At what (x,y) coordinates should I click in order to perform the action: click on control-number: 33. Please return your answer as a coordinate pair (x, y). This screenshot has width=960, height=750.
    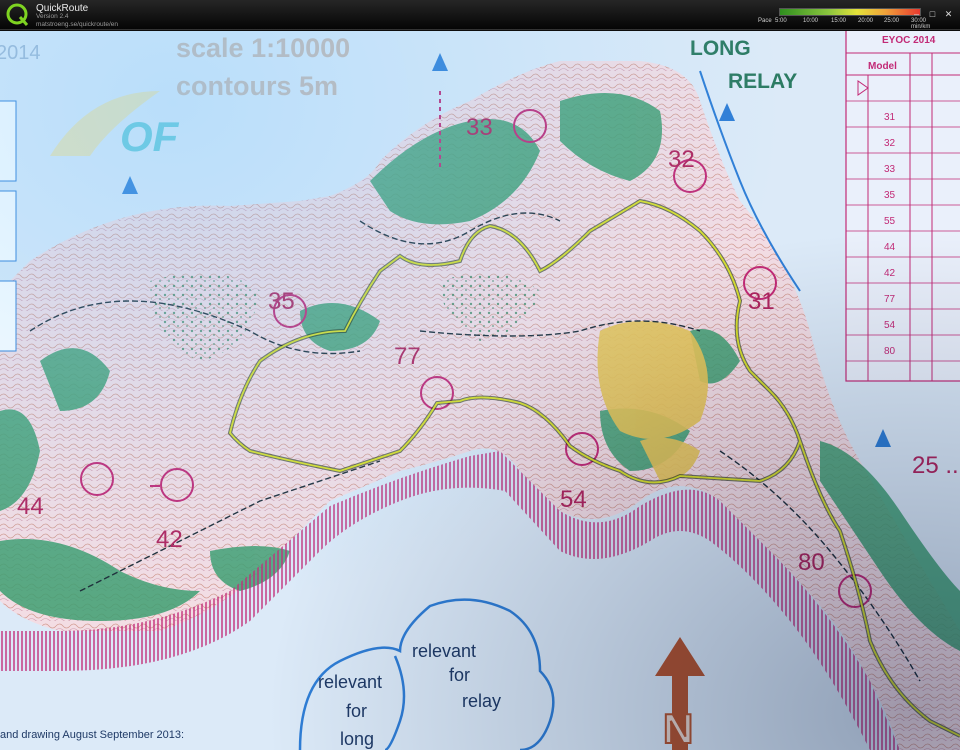
    Looking at the image, I should click on (479, 127).